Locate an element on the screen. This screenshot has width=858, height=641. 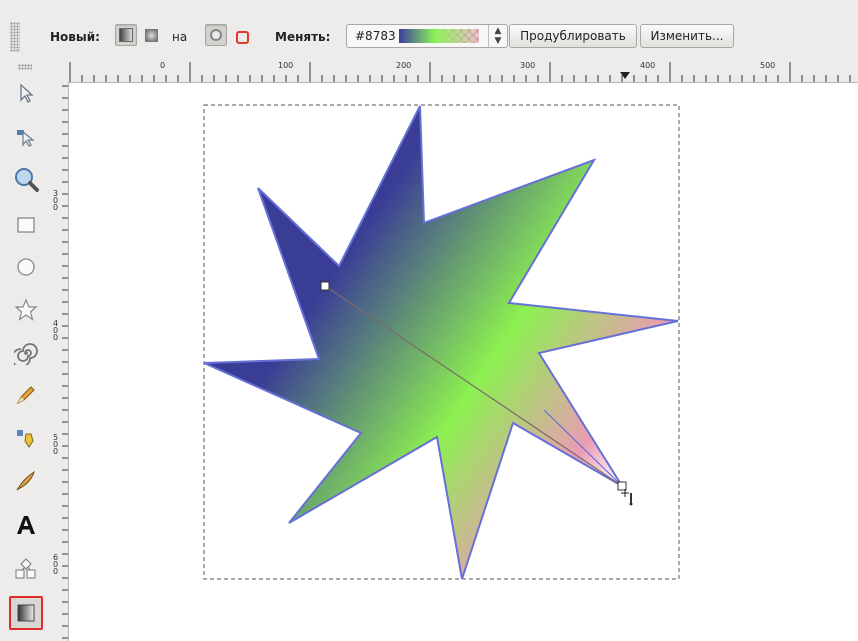
duplicate-button: Продублировать is located at coordinates (573, 36).